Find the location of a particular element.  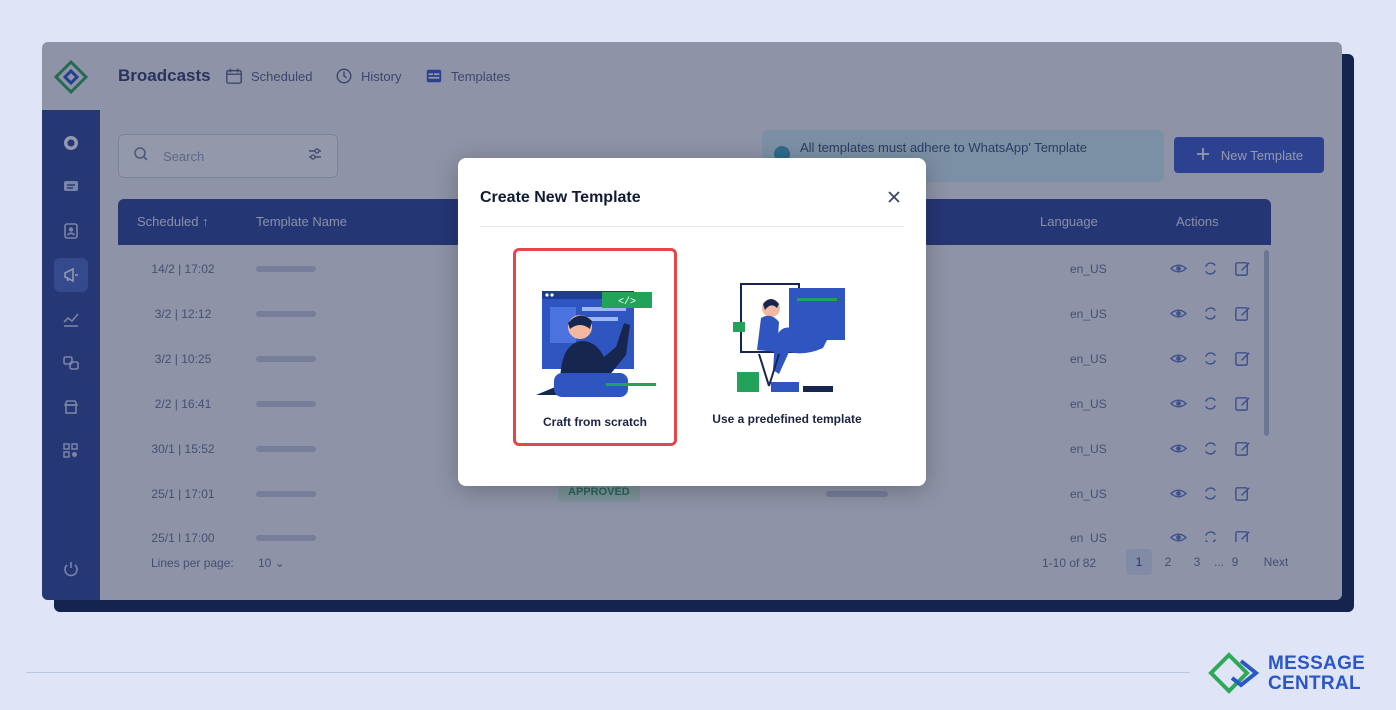

brand-wordmark: MESSAGE CENTRAL is located at coordinates (1316, 674).